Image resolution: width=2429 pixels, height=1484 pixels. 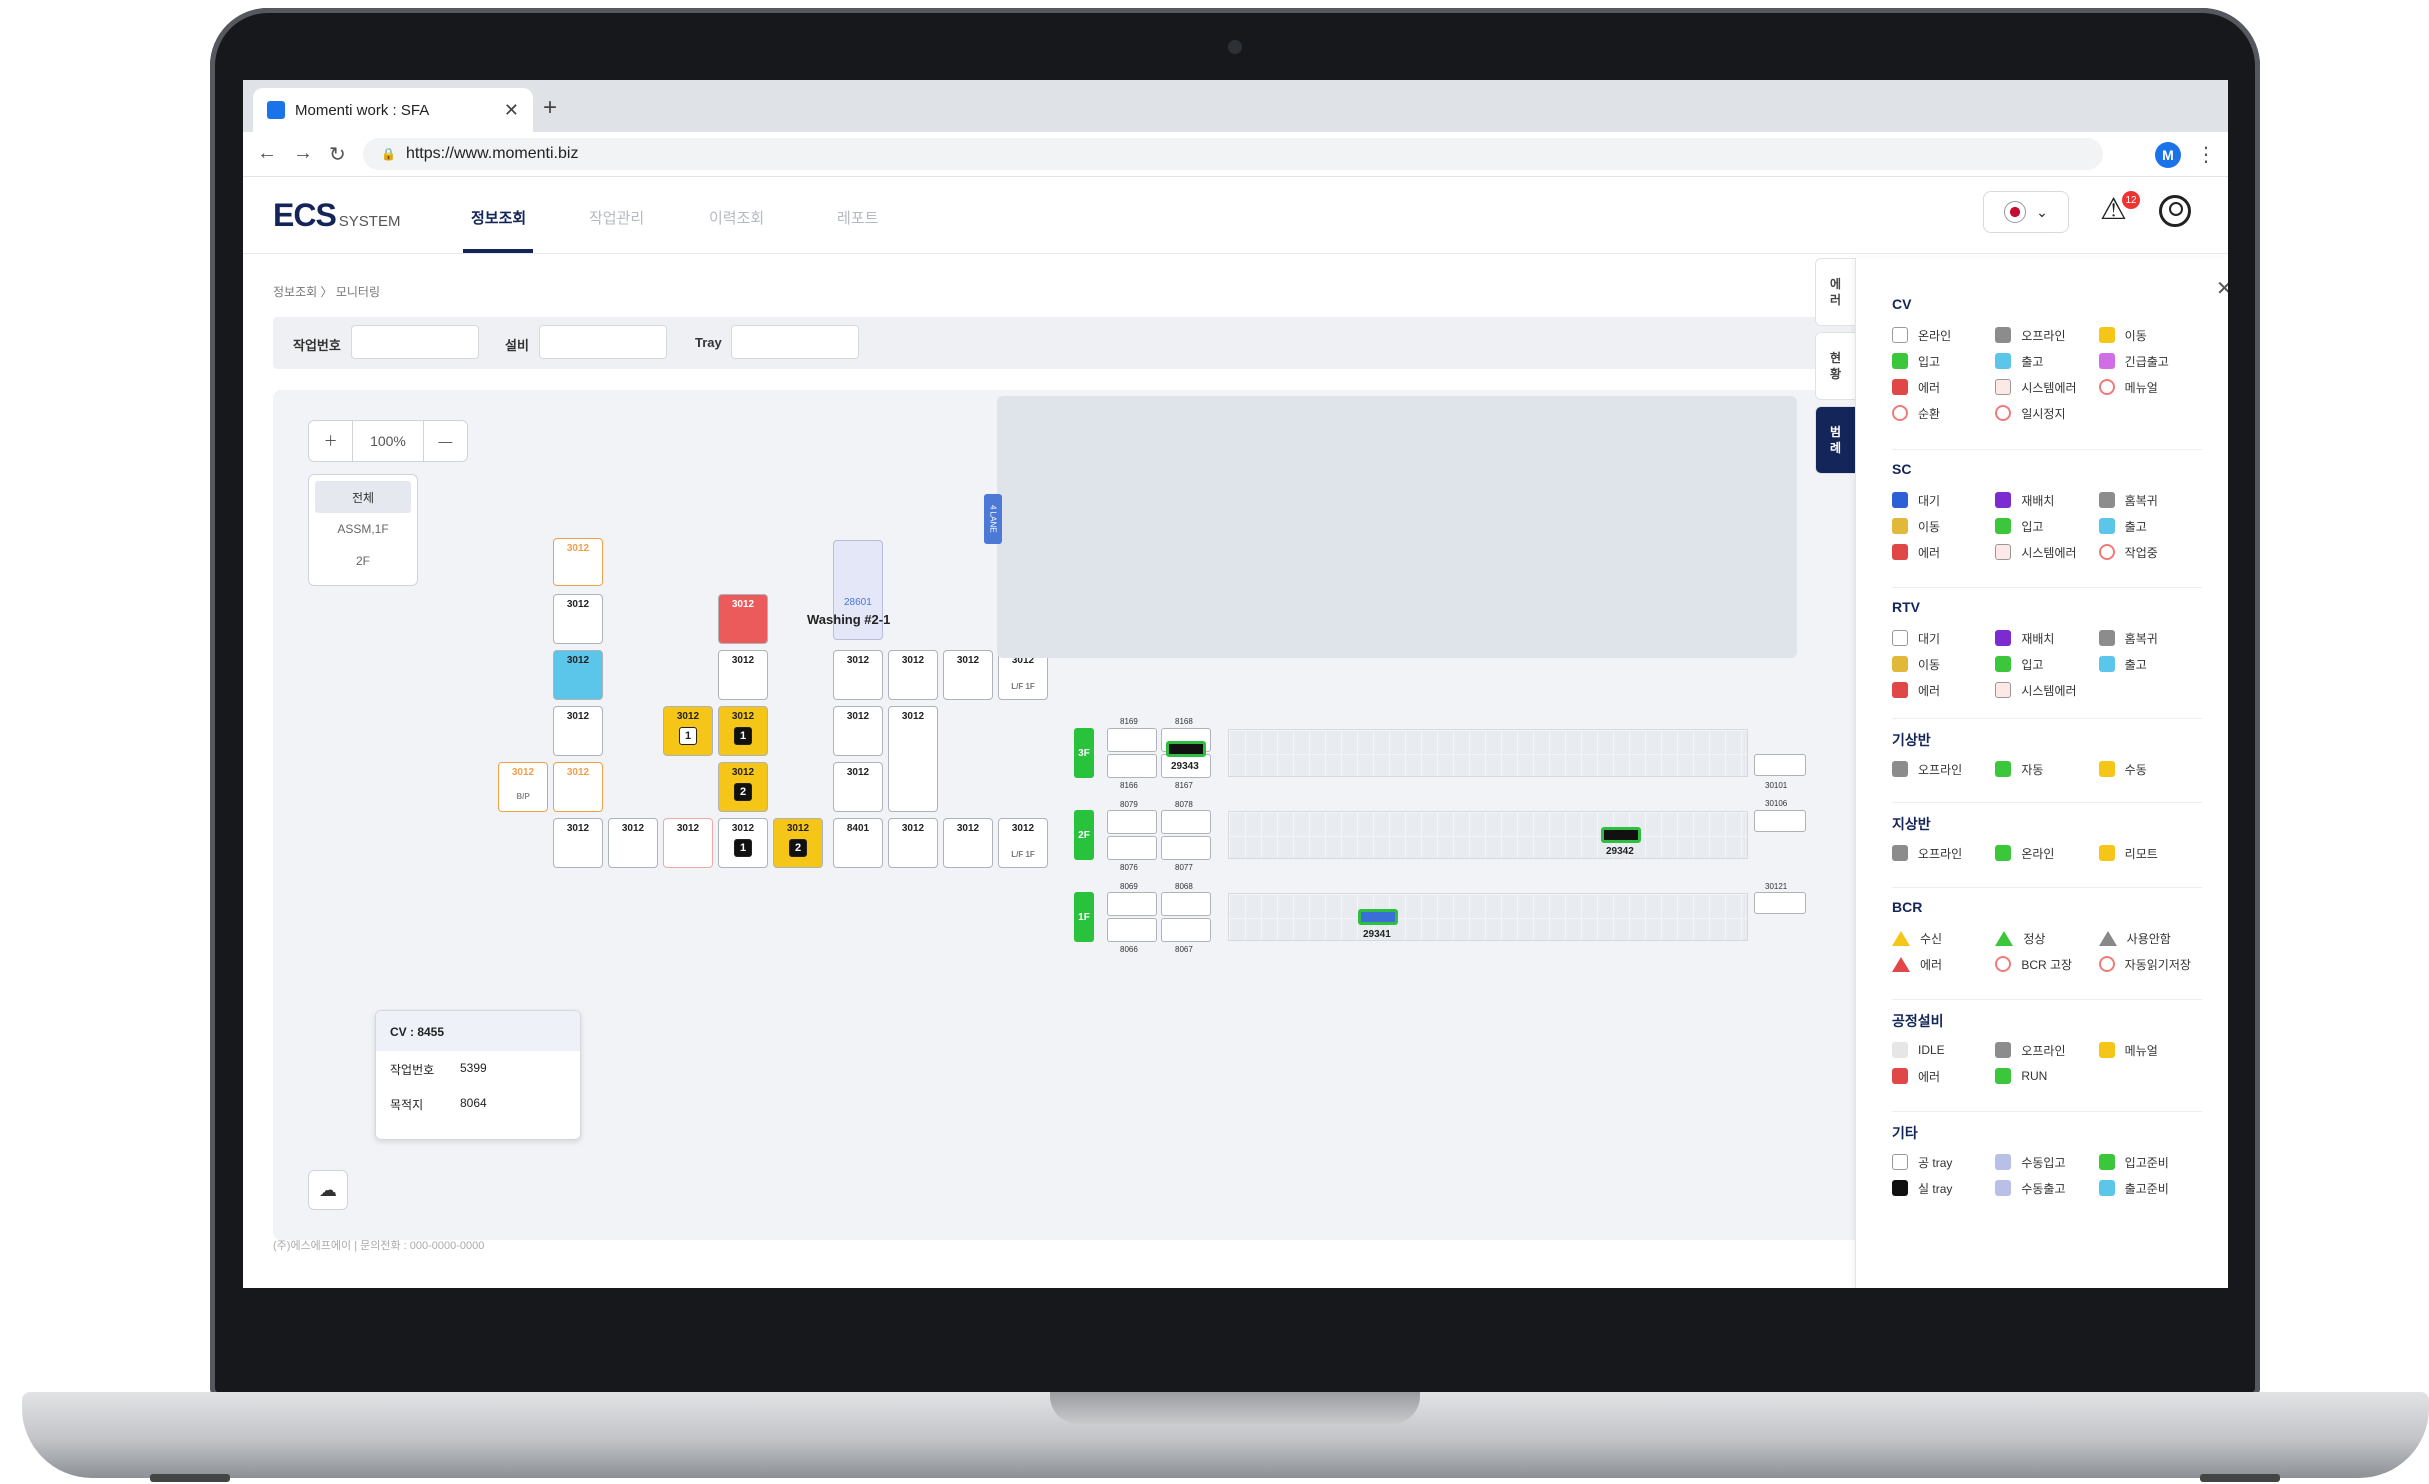 What do you see at coordinates (393, 110) in the screenshot?
I see `browser-tab: Momenti work : SFA ✕` at bounding box center [393, 110].